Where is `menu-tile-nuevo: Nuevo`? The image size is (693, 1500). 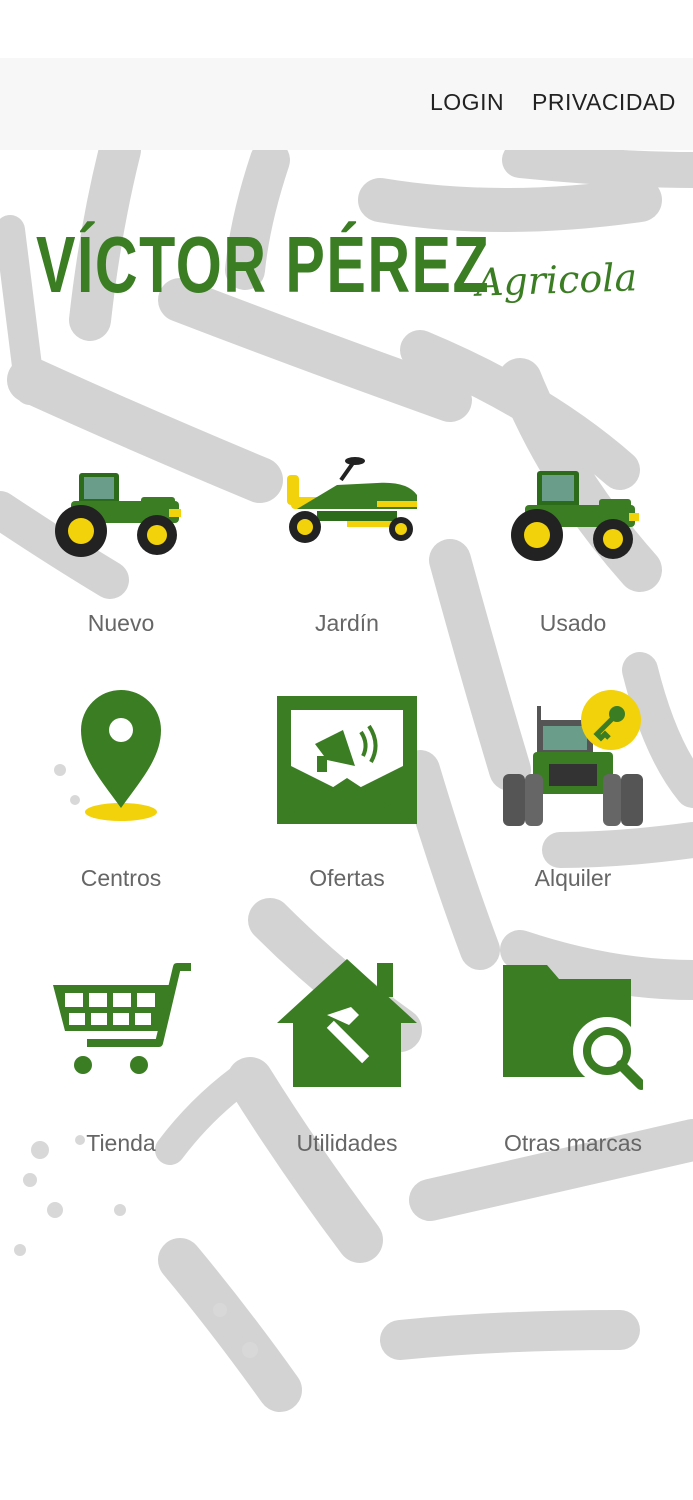 menu-tile-nuevo: Nuevo is located at coordinates (121, 552).